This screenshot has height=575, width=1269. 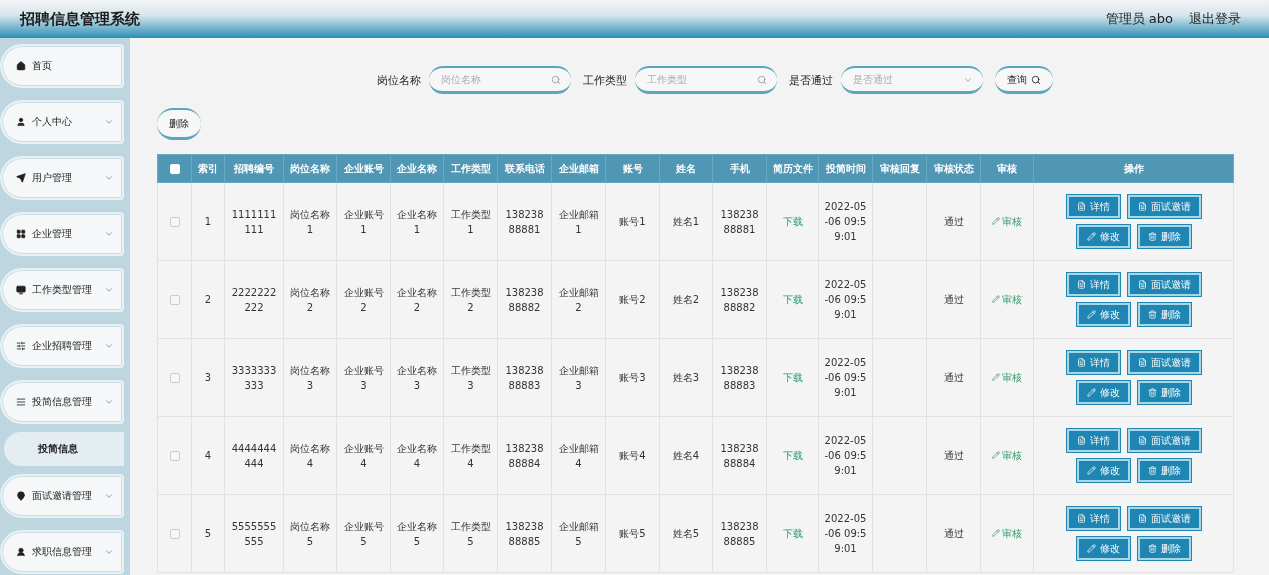 What do you see at coordinates (62, 346) in the screenshot?
I see `sidebar-item: 企业招聘管理` at bounding box center [62, 346].